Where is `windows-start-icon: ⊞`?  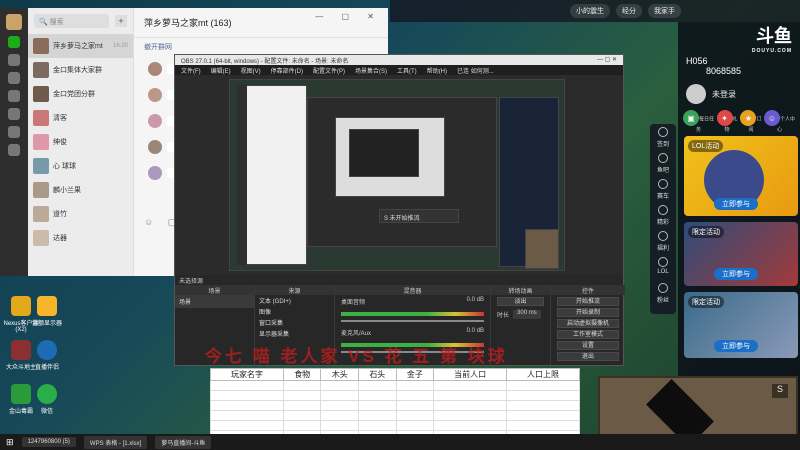 windows-start-icon: ⊞ is located at coordinates (10, 442).